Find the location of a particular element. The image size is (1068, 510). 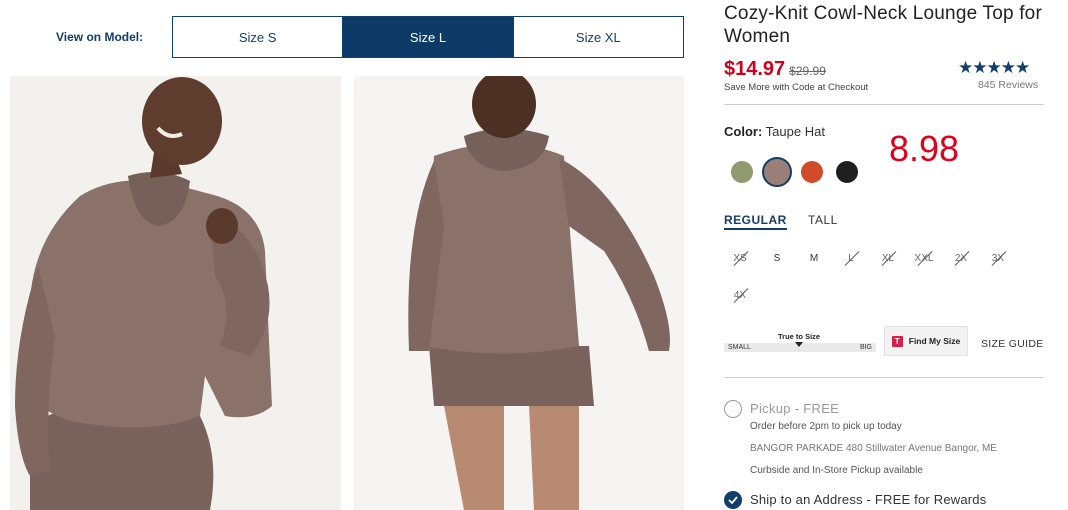

ship-radio is located at coordinates (733, 500).